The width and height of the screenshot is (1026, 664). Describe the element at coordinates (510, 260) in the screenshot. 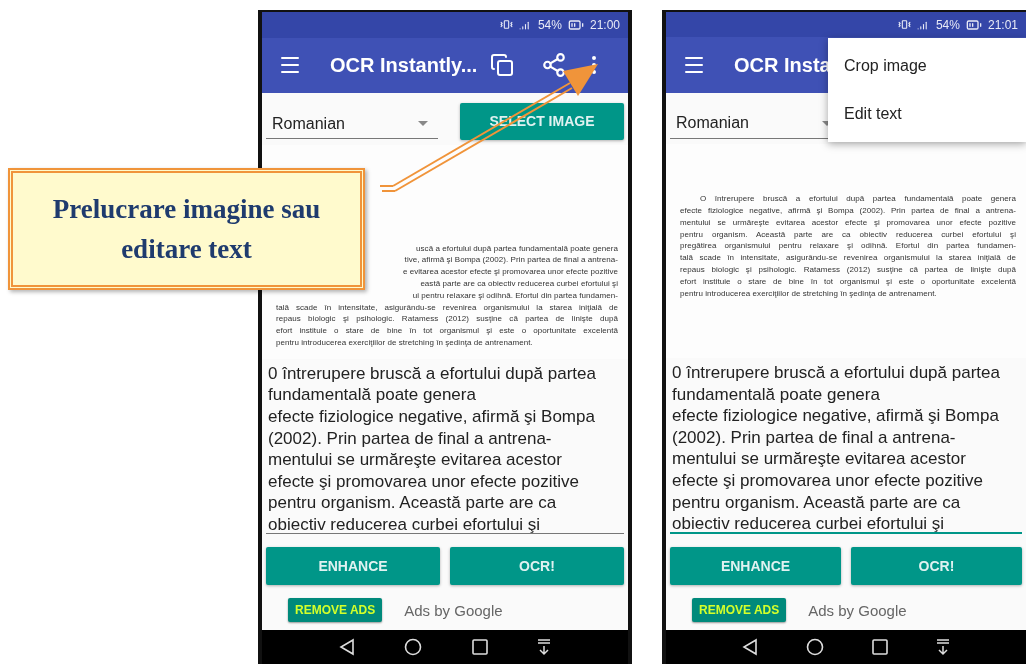

I see `scanned-text-line: tive, afirmă şi Bompa (2002). Prin partea de final a antrena-` at that location.